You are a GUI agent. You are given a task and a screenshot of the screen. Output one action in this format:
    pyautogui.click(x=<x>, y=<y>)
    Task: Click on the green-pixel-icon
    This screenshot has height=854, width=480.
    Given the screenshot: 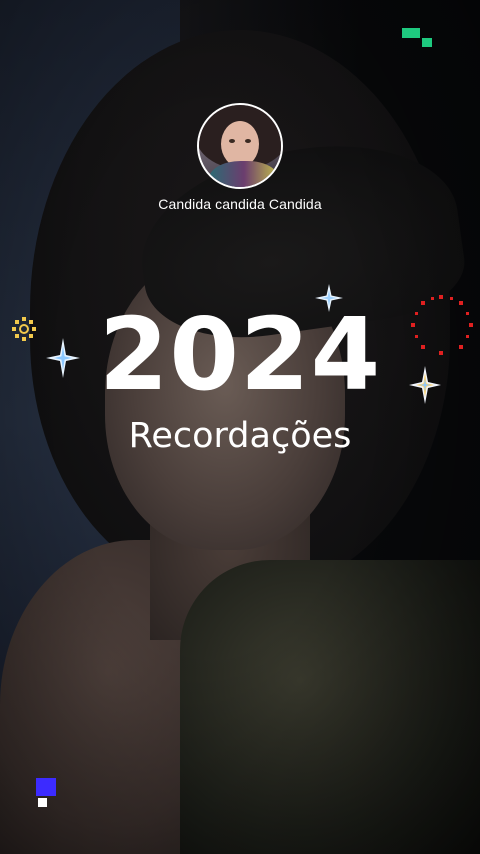 What is the action you would take?
    pyautogui.click(x=418, y=38)
    